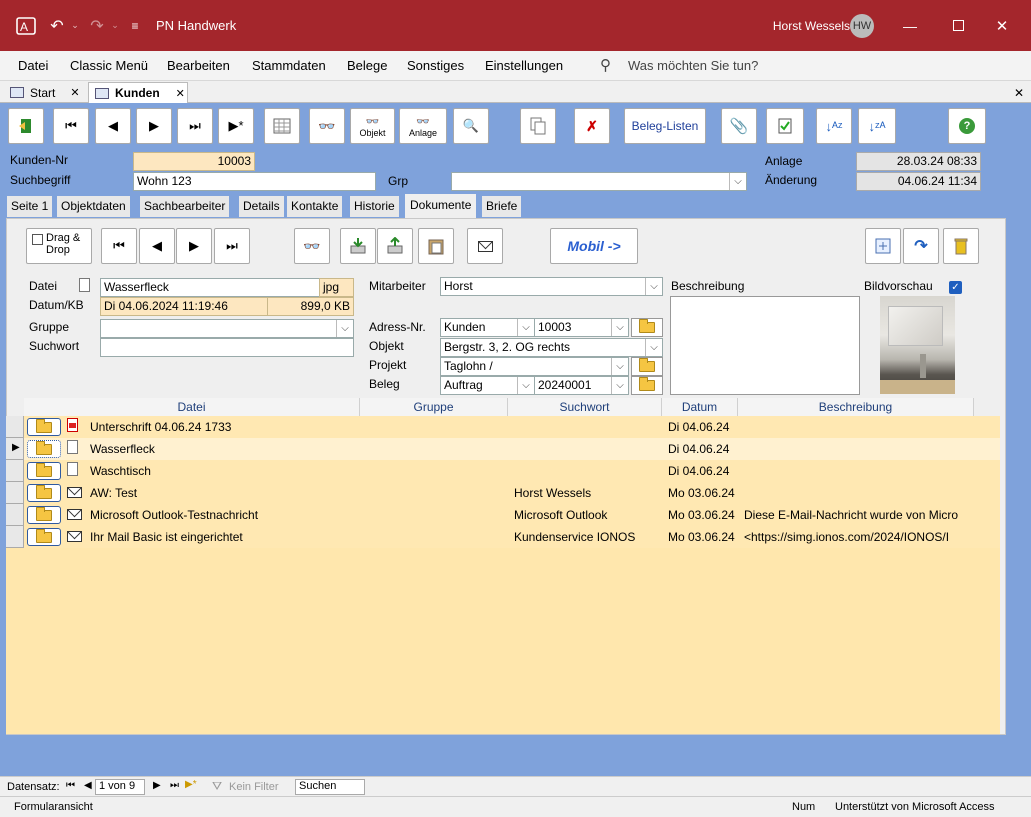 The width and height of the screenshot is (1031, 817). What do you see at coordinates (436, 246) in the screenshot?
I see `paste-button` at bounding box center [436, 246].